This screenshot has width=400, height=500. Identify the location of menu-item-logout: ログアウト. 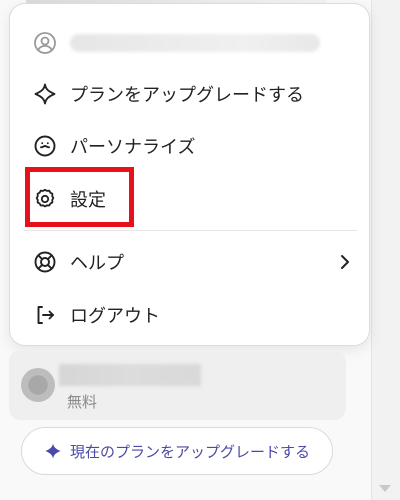
(96, 315).